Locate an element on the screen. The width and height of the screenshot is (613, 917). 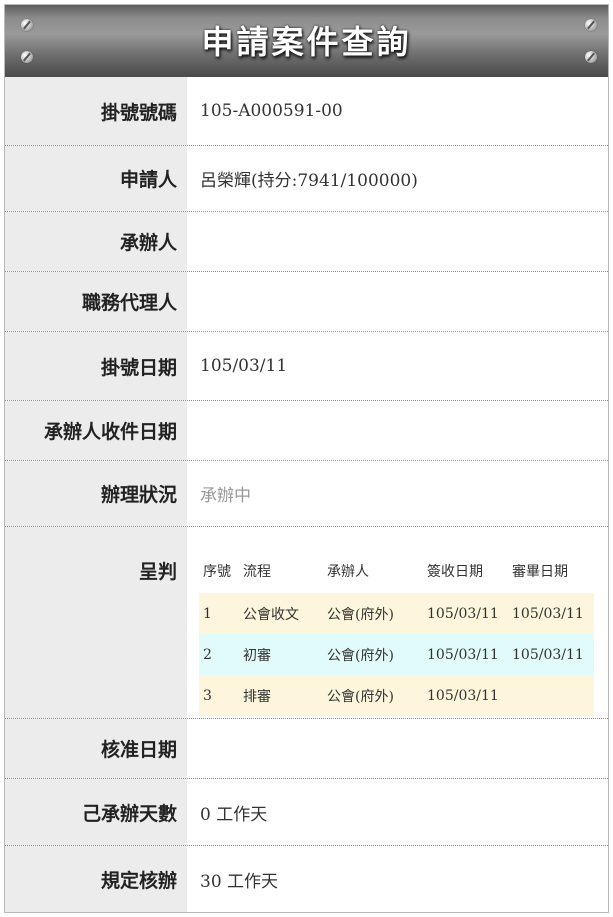
status-label: 辦理狀況 is located at coordinates (96, 493).